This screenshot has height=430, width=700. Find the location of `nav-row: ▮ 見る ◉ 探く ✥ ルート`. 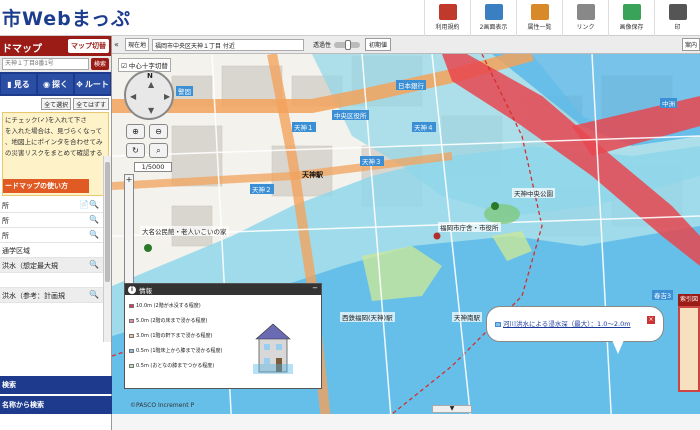

nav-row: ▮ 見る ◉ 探く ✥ ルート is located at coordinates (55, 84).